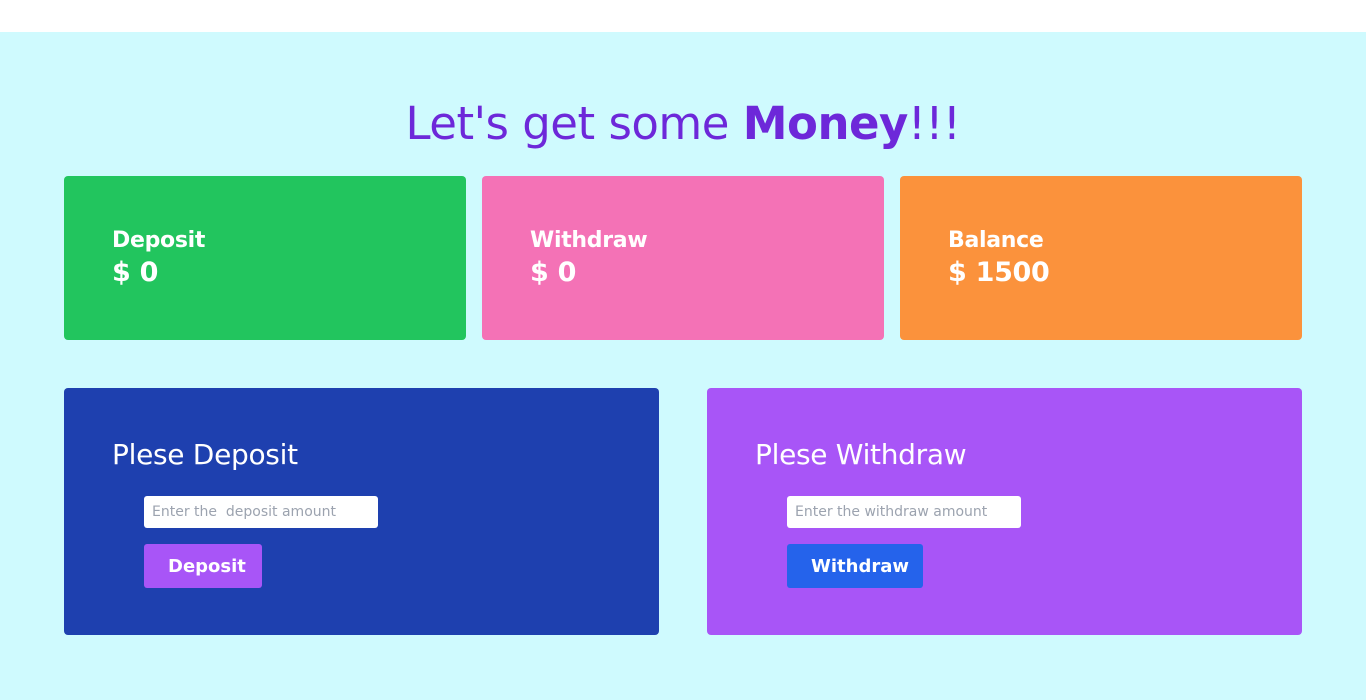 The width and height of the screenshot is (1366, 700). Describe the element at coordinates (904, 512) in the screenshot. I see `withdraw-amount-input` at that location.